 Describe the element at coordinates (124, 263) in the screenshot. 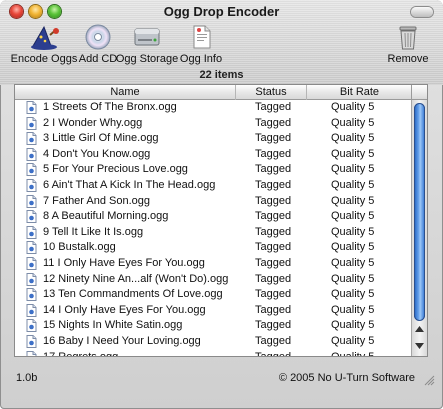

I see `file-name: 11 I Only Have Eyes For You.ogg` at that location.